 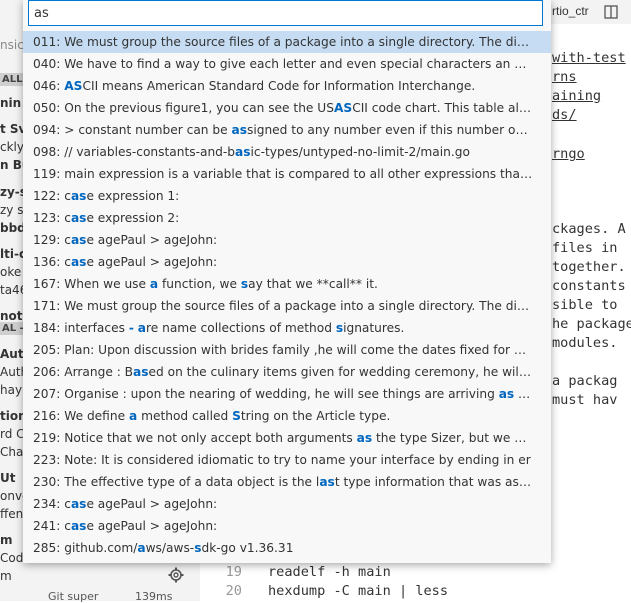 I want to click on quick-pick-item: 123: case expression 2:, so click(x=287, y=218).